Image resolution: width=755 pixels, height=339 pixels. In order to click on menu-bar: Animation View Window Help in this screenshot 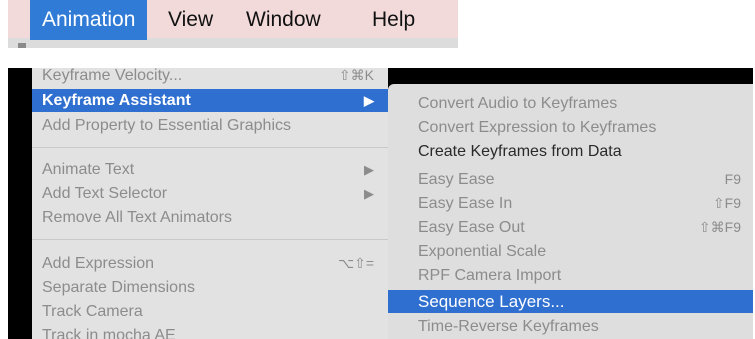, I will do `click(233, 24)`.